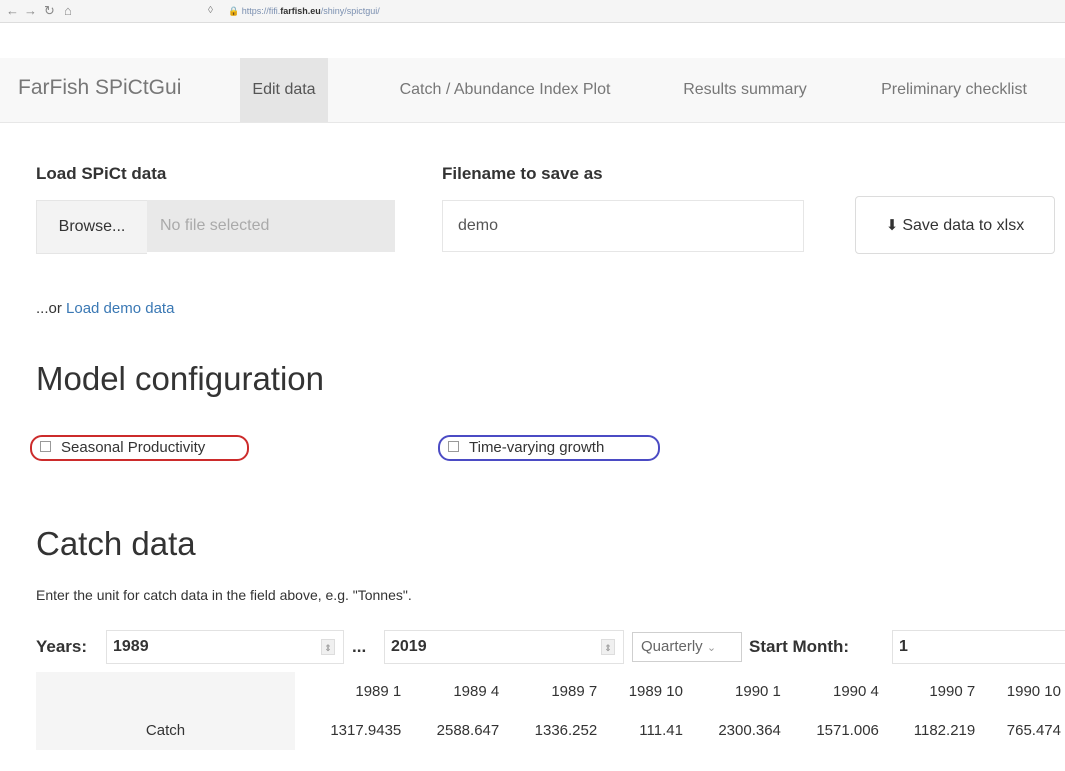 The width and height of the screenshot is (1065, 771). What do you see at coordinates (120, 308) in the screenshot?
I see `load-demo-link: Load demo data` at bounding box center [120, 308].